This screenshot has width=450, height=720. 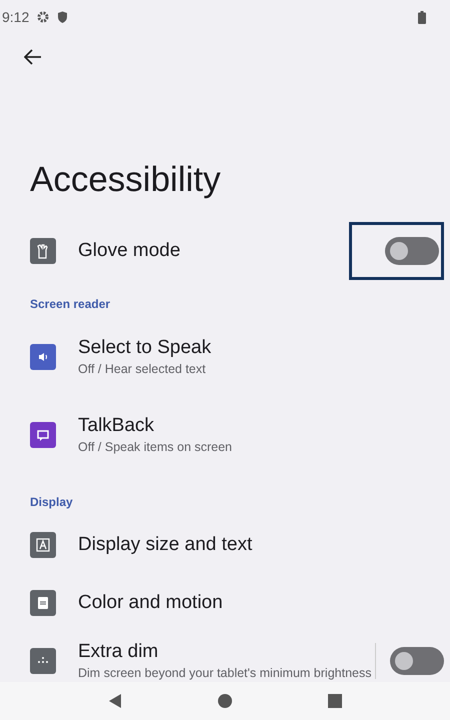 I want to click on setting-label: Glove mode, so click(x=213, y=251).